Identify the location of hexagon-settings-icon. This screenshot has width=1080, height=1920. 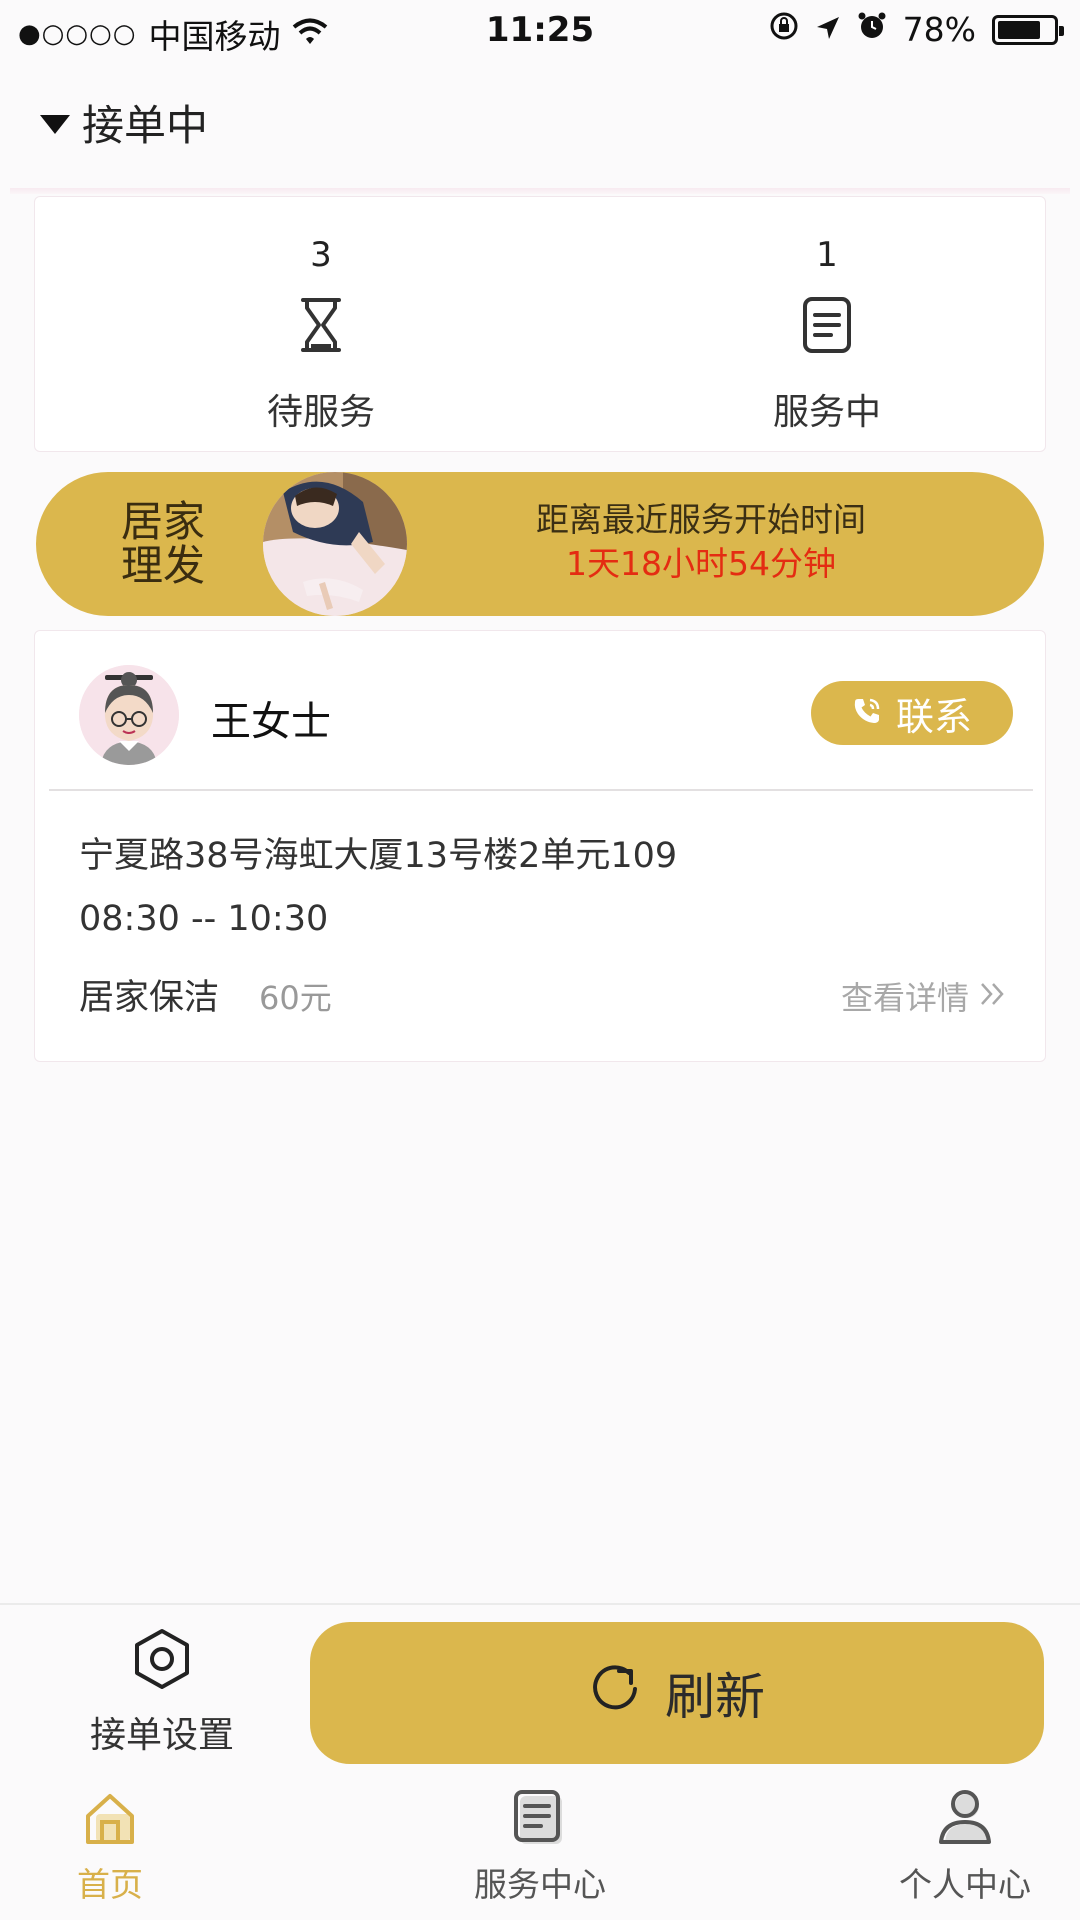
(162, 1659).